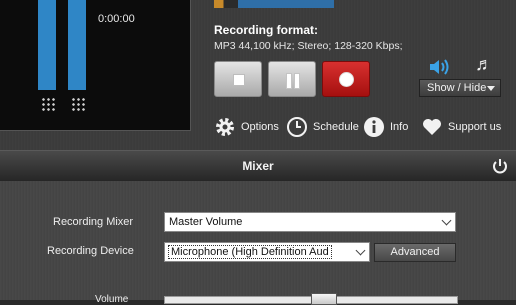 The height and width of the screenshot is (305, 516). Describe the element at coordinates (77, 45) in the screenshot. I see `right-channel-level` at that location.